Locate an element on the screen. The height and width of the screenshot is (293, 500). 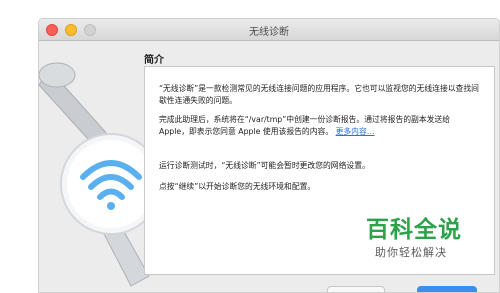
secondary-button is located at coordinates (356, 289).